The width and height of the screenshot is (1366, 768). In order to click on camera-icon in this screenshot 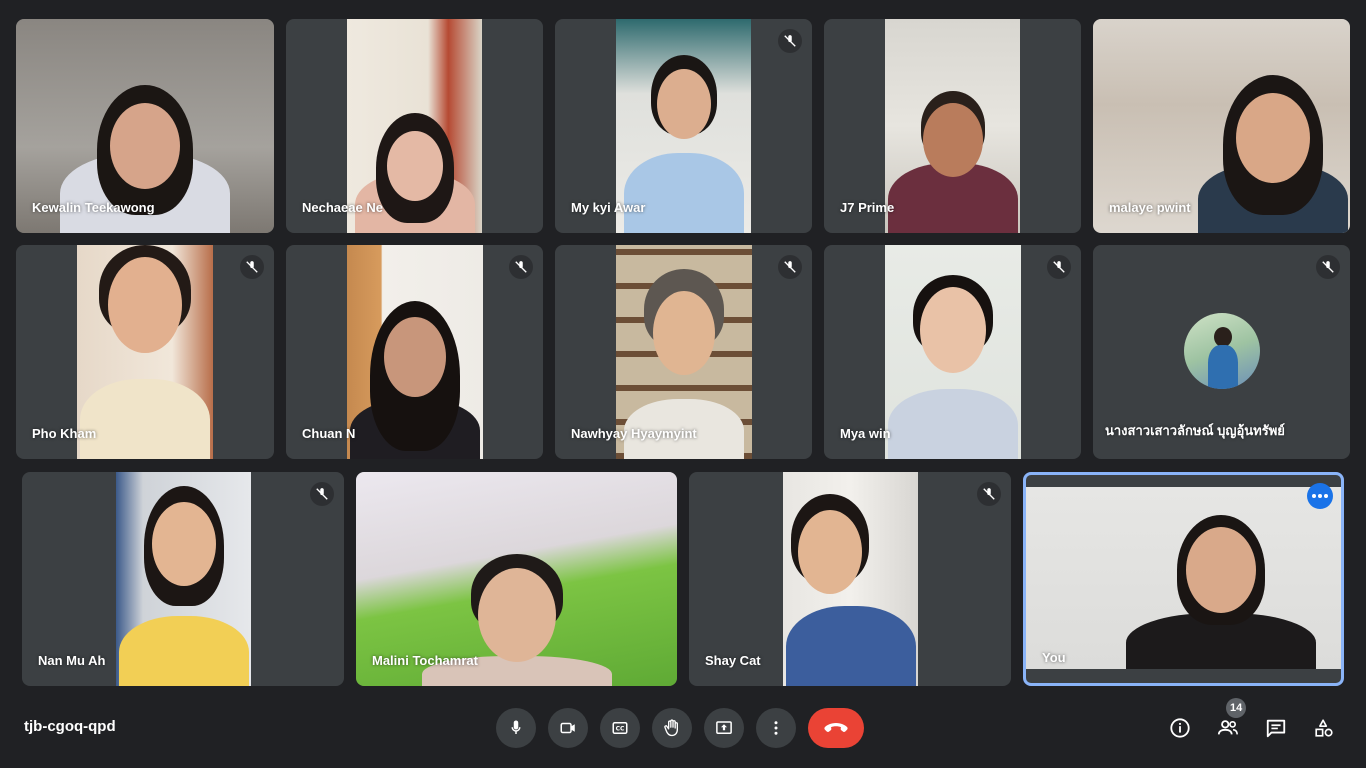, I will do `click(567, 728)`.